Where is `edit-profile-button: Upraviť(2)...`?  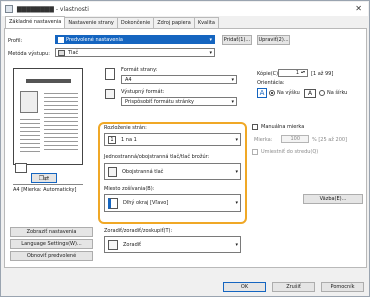
edit-profile-button: Upraviť(2)... is located at coordinates (273, 40).